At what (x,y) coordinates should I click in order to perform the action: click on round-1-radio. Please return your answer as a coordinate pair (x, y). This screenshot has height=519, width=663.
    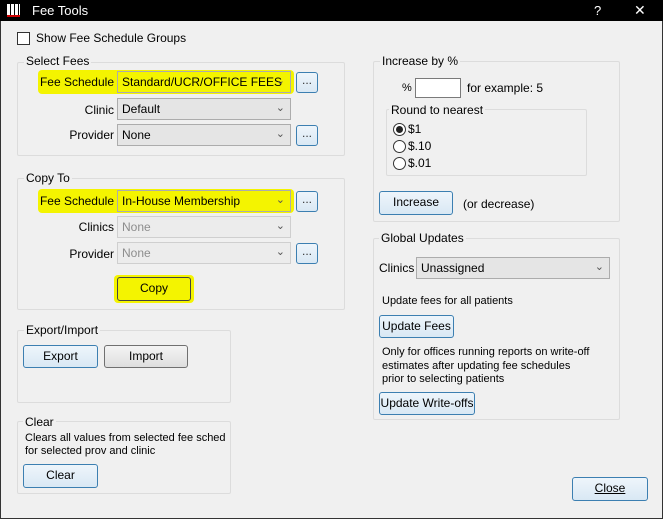
    Looking at the image, I should click on (399, 129).